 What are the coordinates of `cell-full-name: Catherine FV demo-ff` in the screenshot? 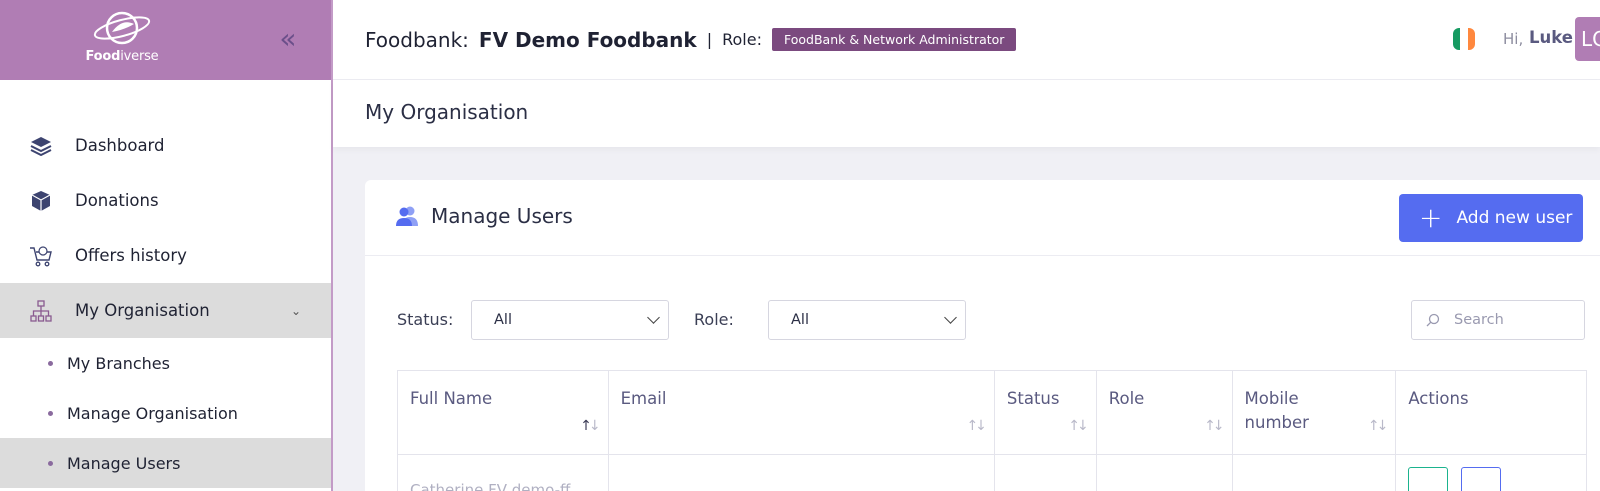 It's located at (503, 473).